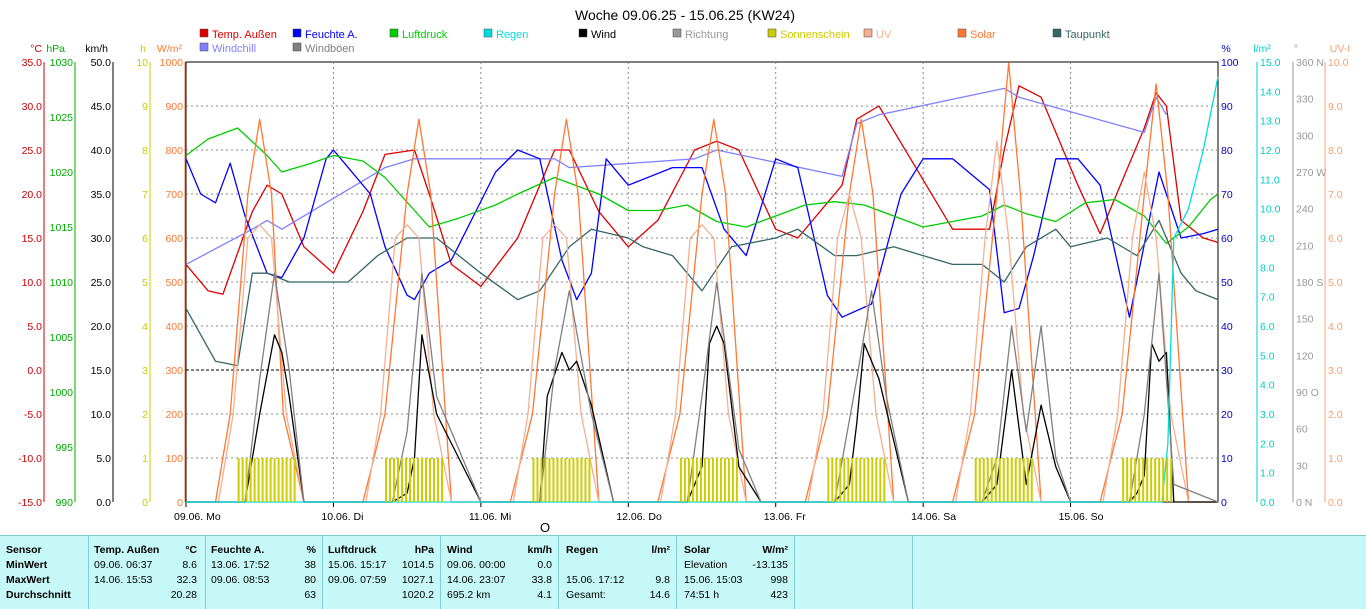 The height and width of the screenshot is (609, 1366). I want to click on axis-tick-label: 200, so click(174, 415).